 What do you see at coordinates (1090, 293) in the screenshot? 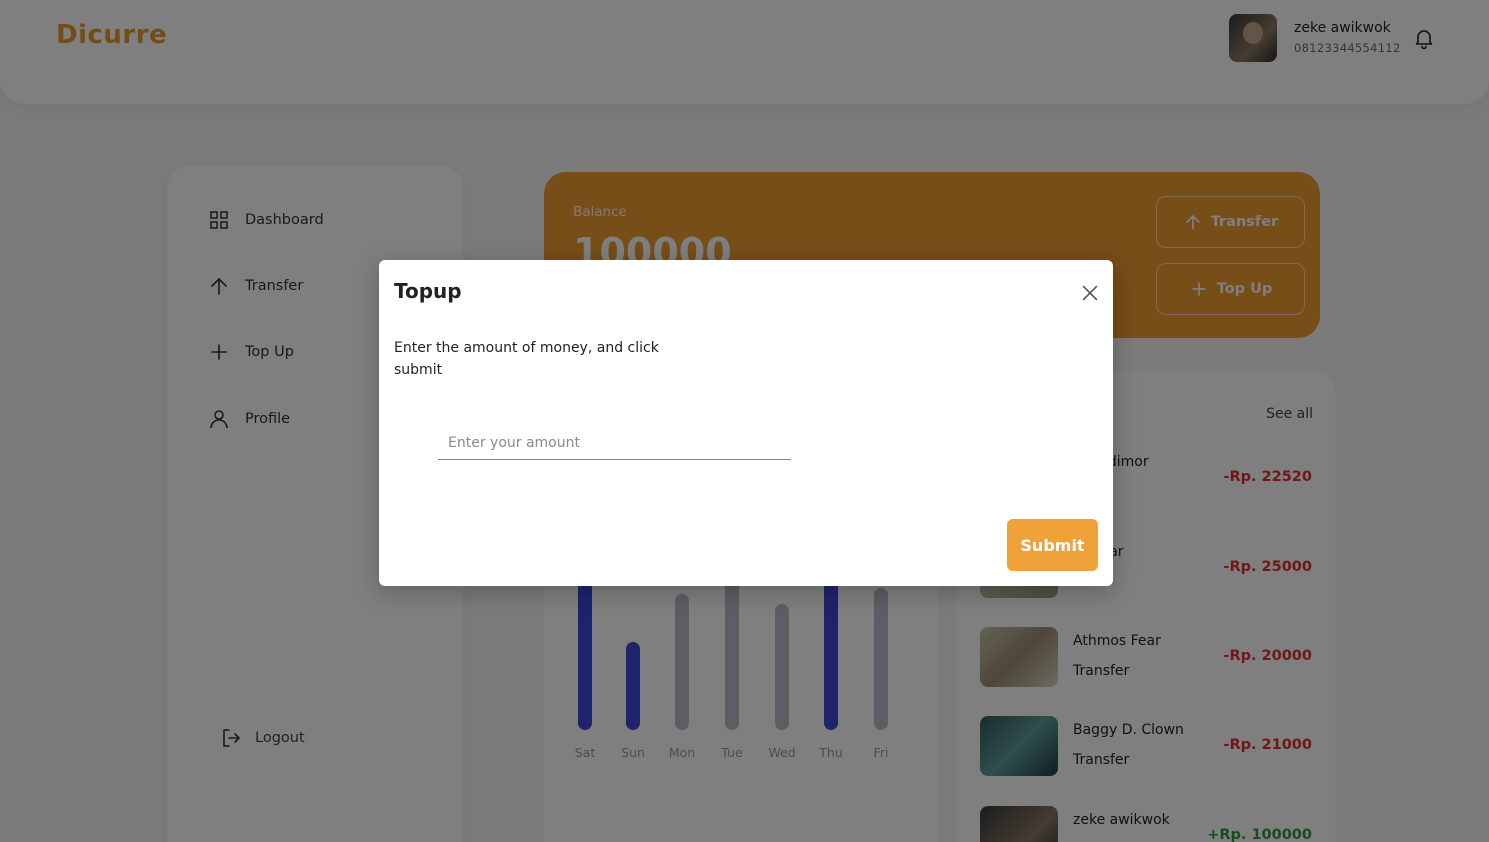
I see `close-icon` at bounding box center [1090, 293].